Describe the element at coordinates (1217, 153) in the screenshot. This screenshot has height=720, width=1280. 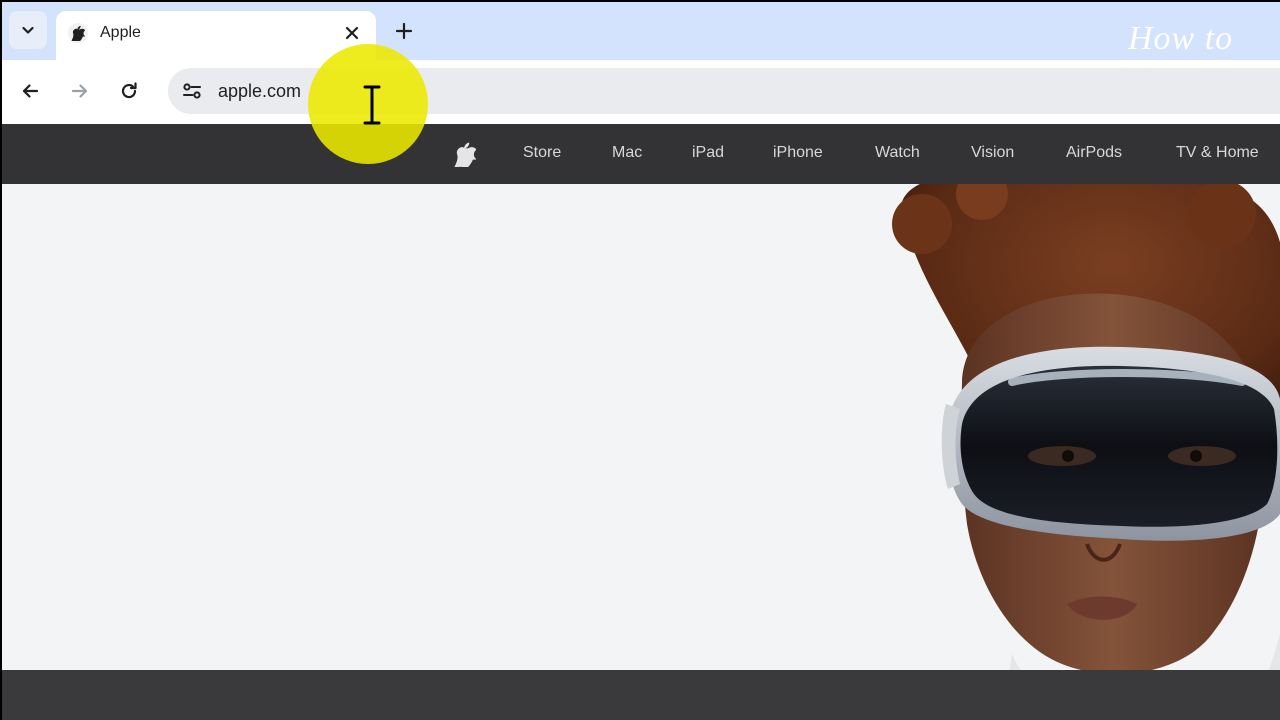
I see `nav-item-tv-home: TV & Home` at that location.